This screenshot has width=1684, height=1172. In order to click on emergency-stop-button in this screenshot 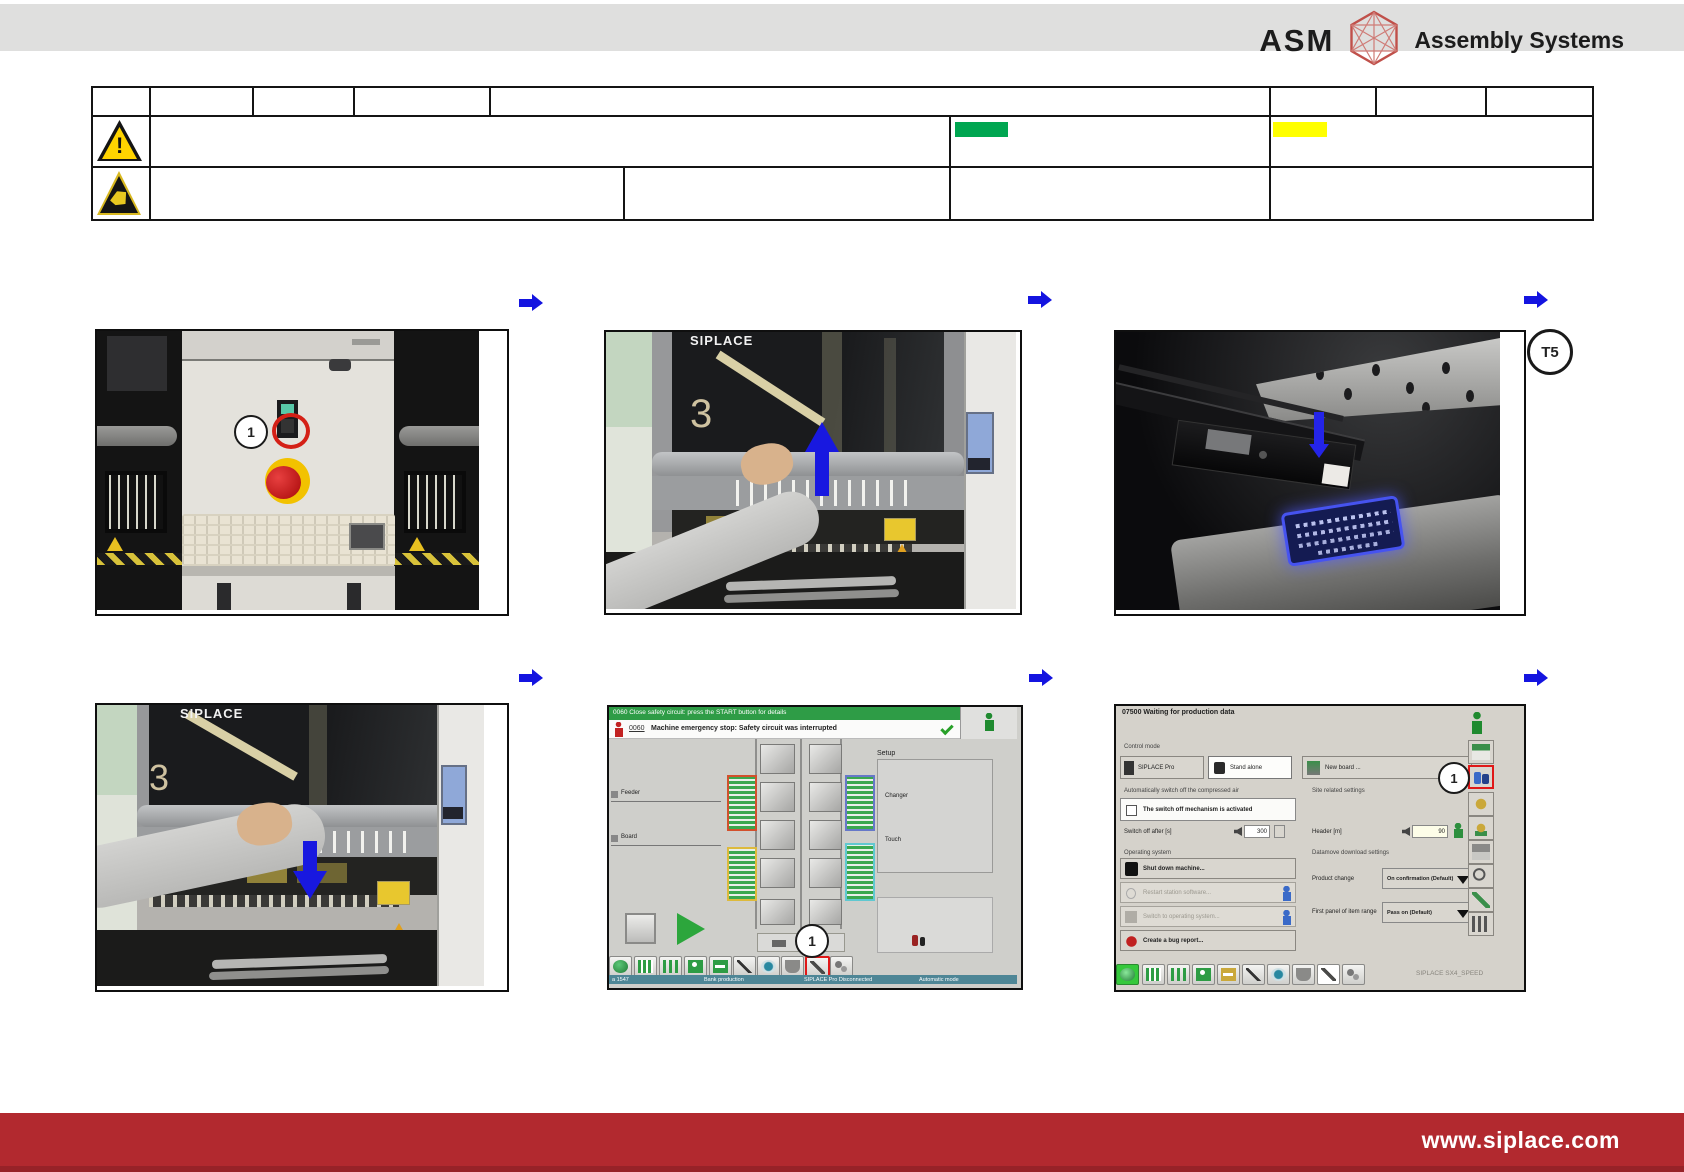, I will do `click(283, 482)`.